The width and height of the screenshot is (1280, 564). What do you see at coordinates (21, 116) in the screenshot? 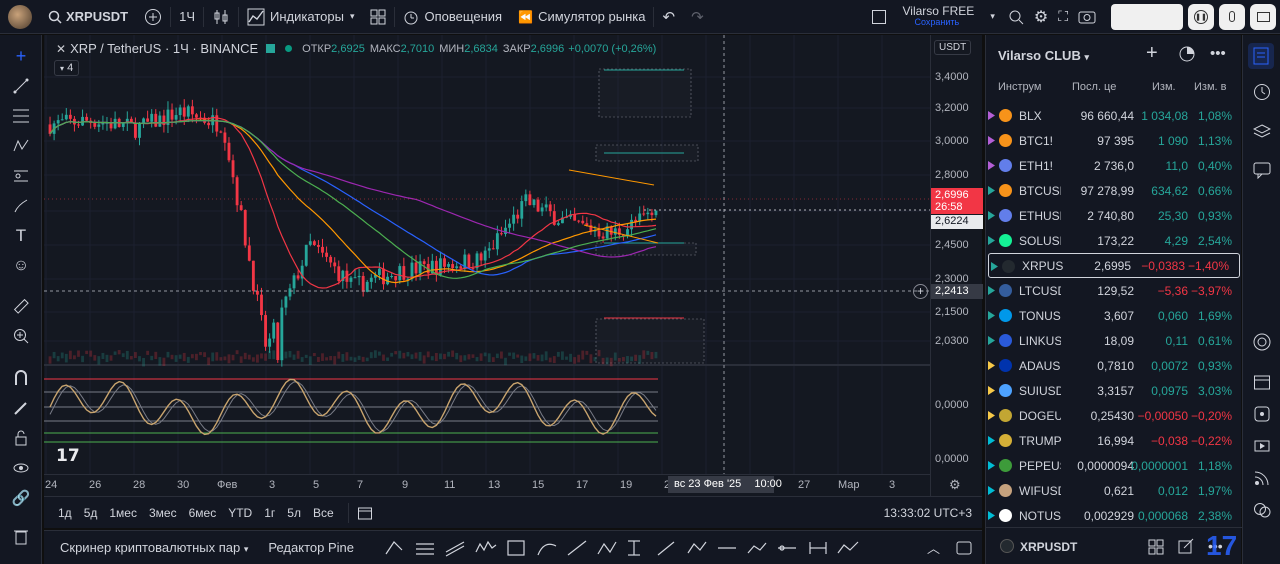
I see `fib-retracement-icon` at bounding box center [21, 116].